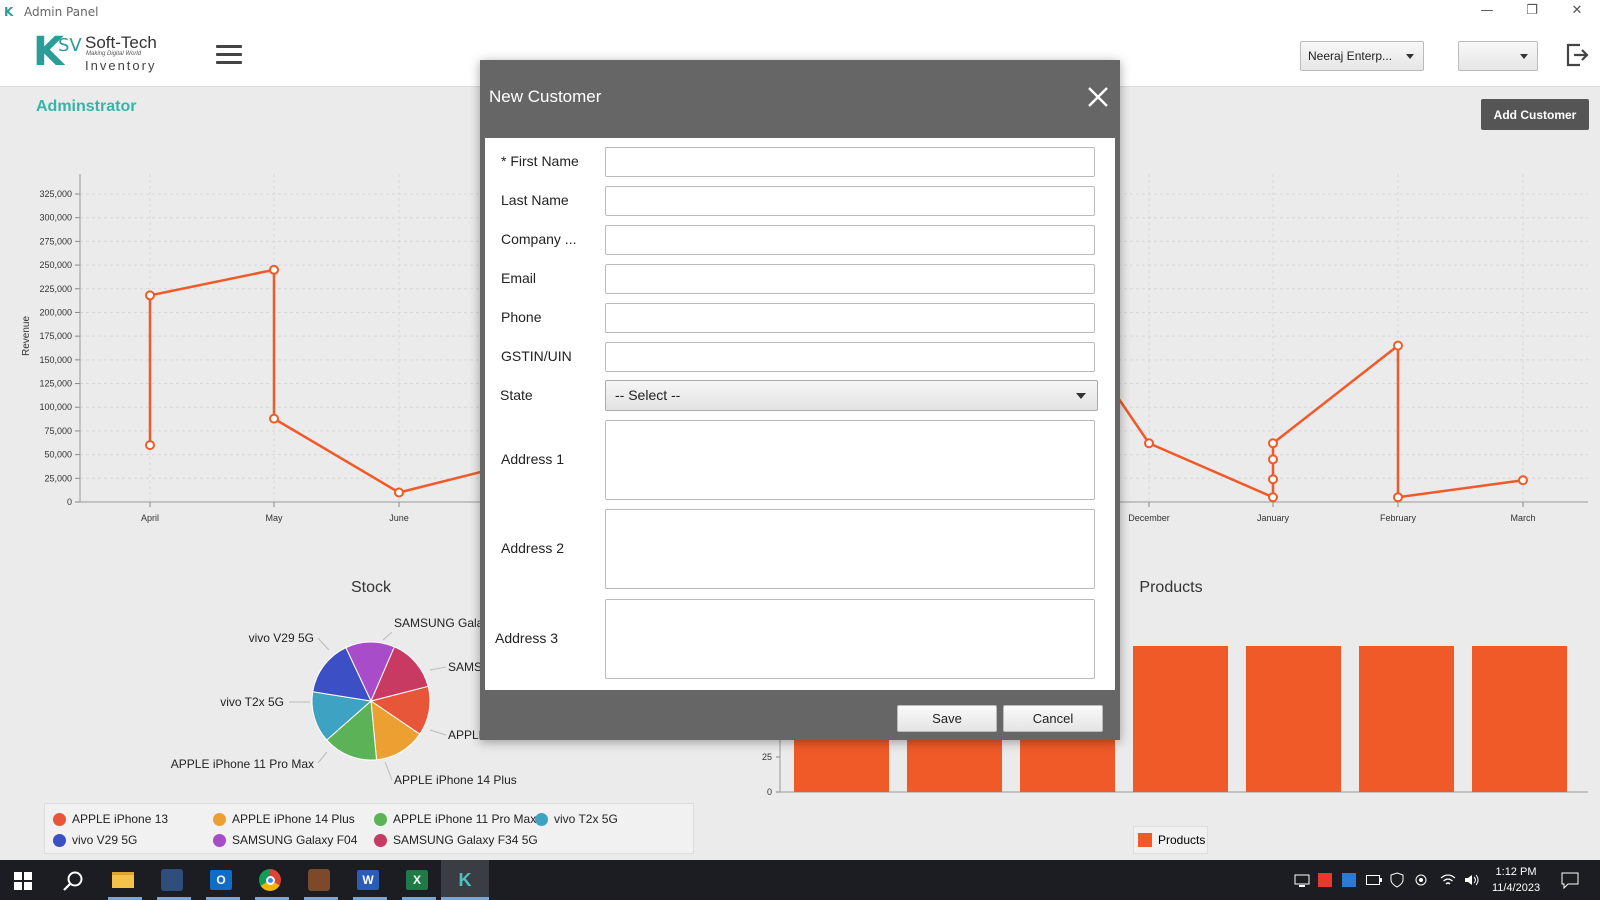 The image size is (1600, 900). I want to click on y-tick-label: 25,000, so click(58, 478).